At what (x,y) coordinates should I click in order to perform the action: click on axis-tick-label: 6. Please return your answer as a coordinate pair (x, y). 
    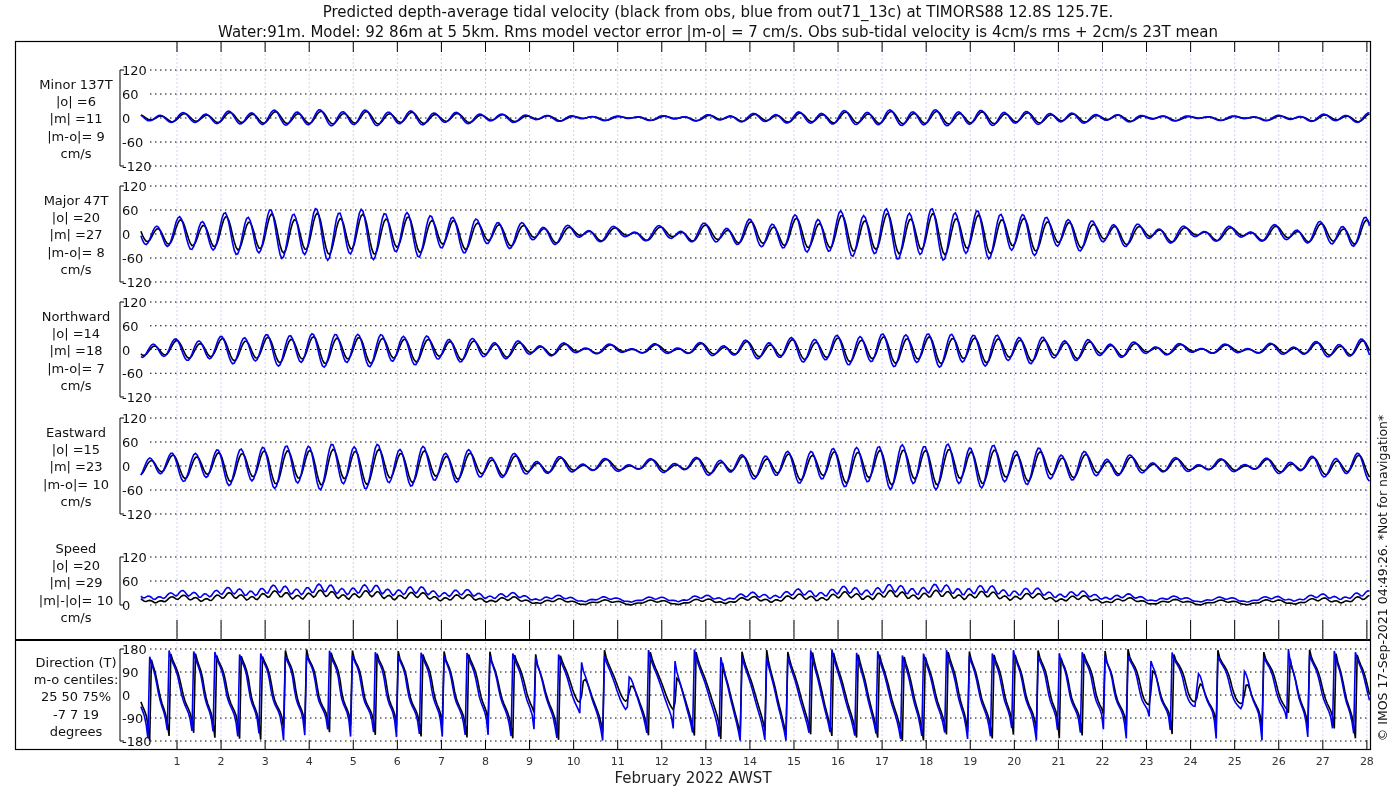
    Looking at the image, I should click on (397, 761).